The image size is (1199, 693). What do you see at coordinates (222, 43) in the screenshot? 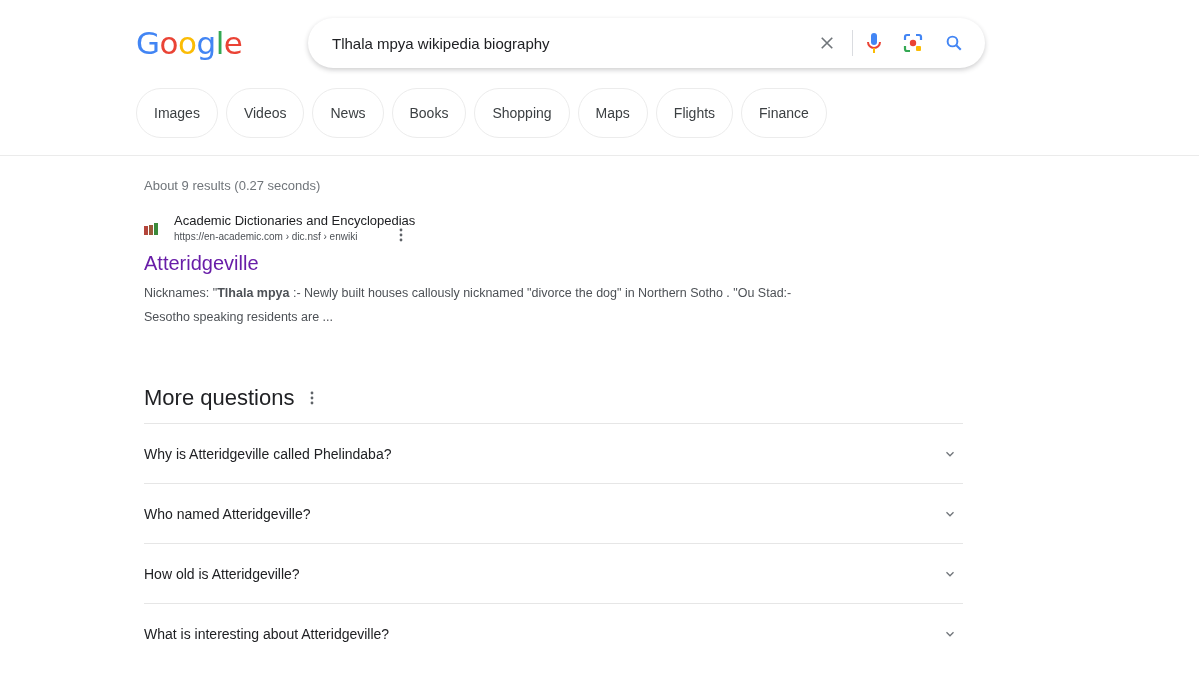
I see `google-logo: Google` at bounding box center [222, 43].